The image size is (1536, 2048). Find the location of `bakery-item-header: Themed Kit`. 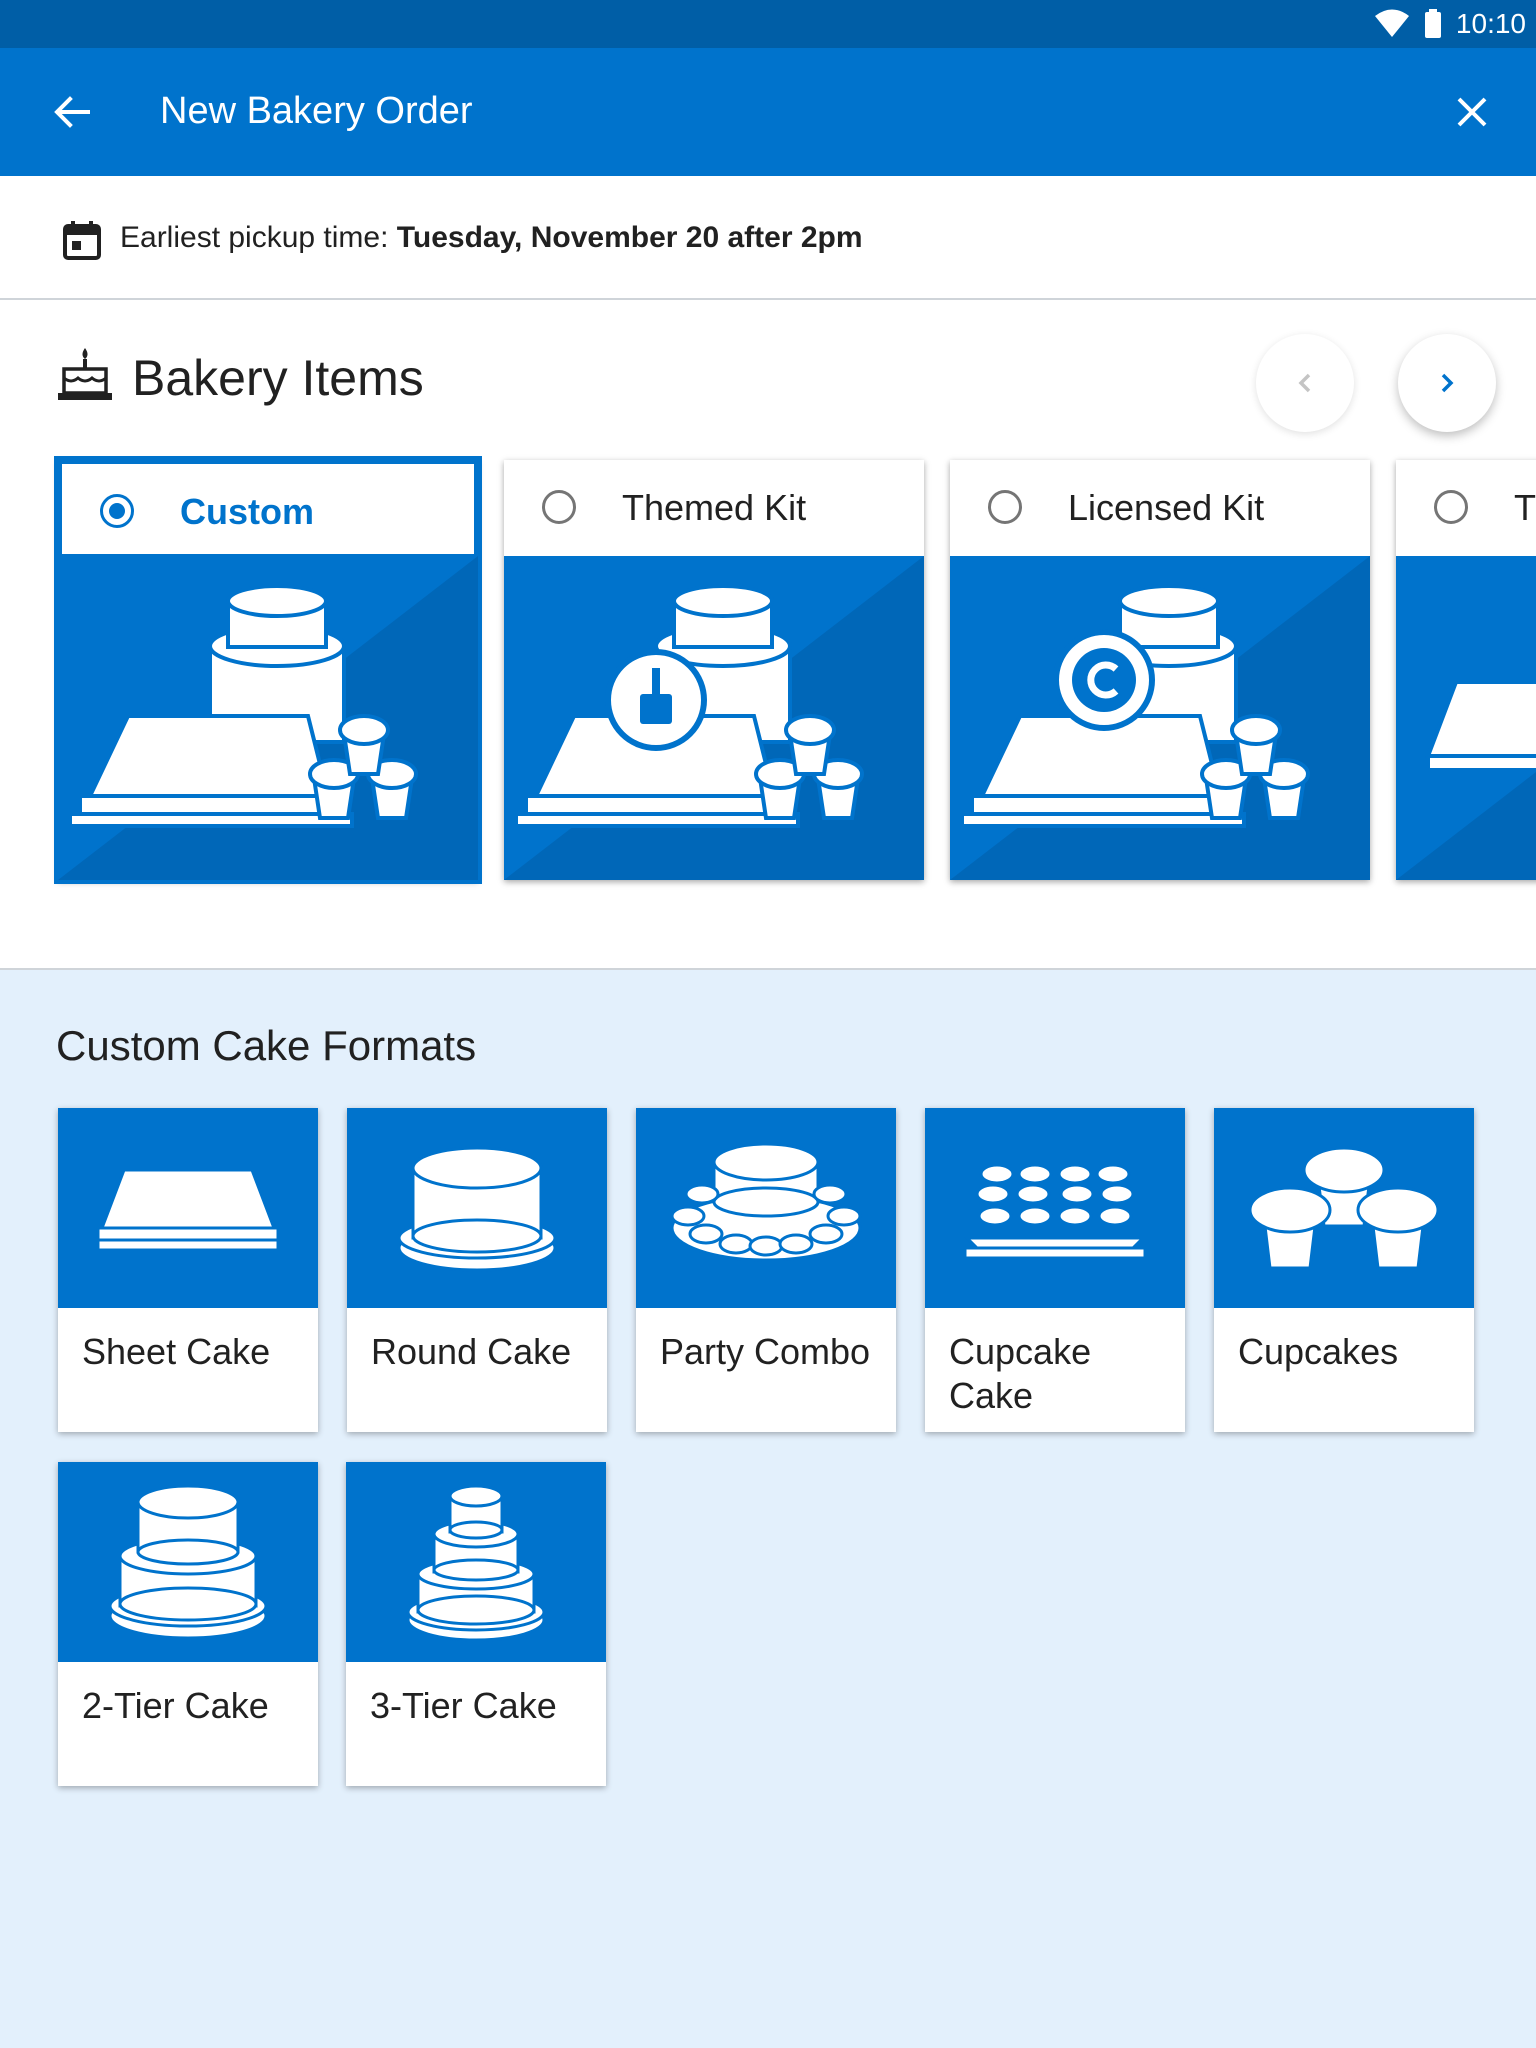

bakery-item-header: Themed Kit is located at coordinates (714, 508).